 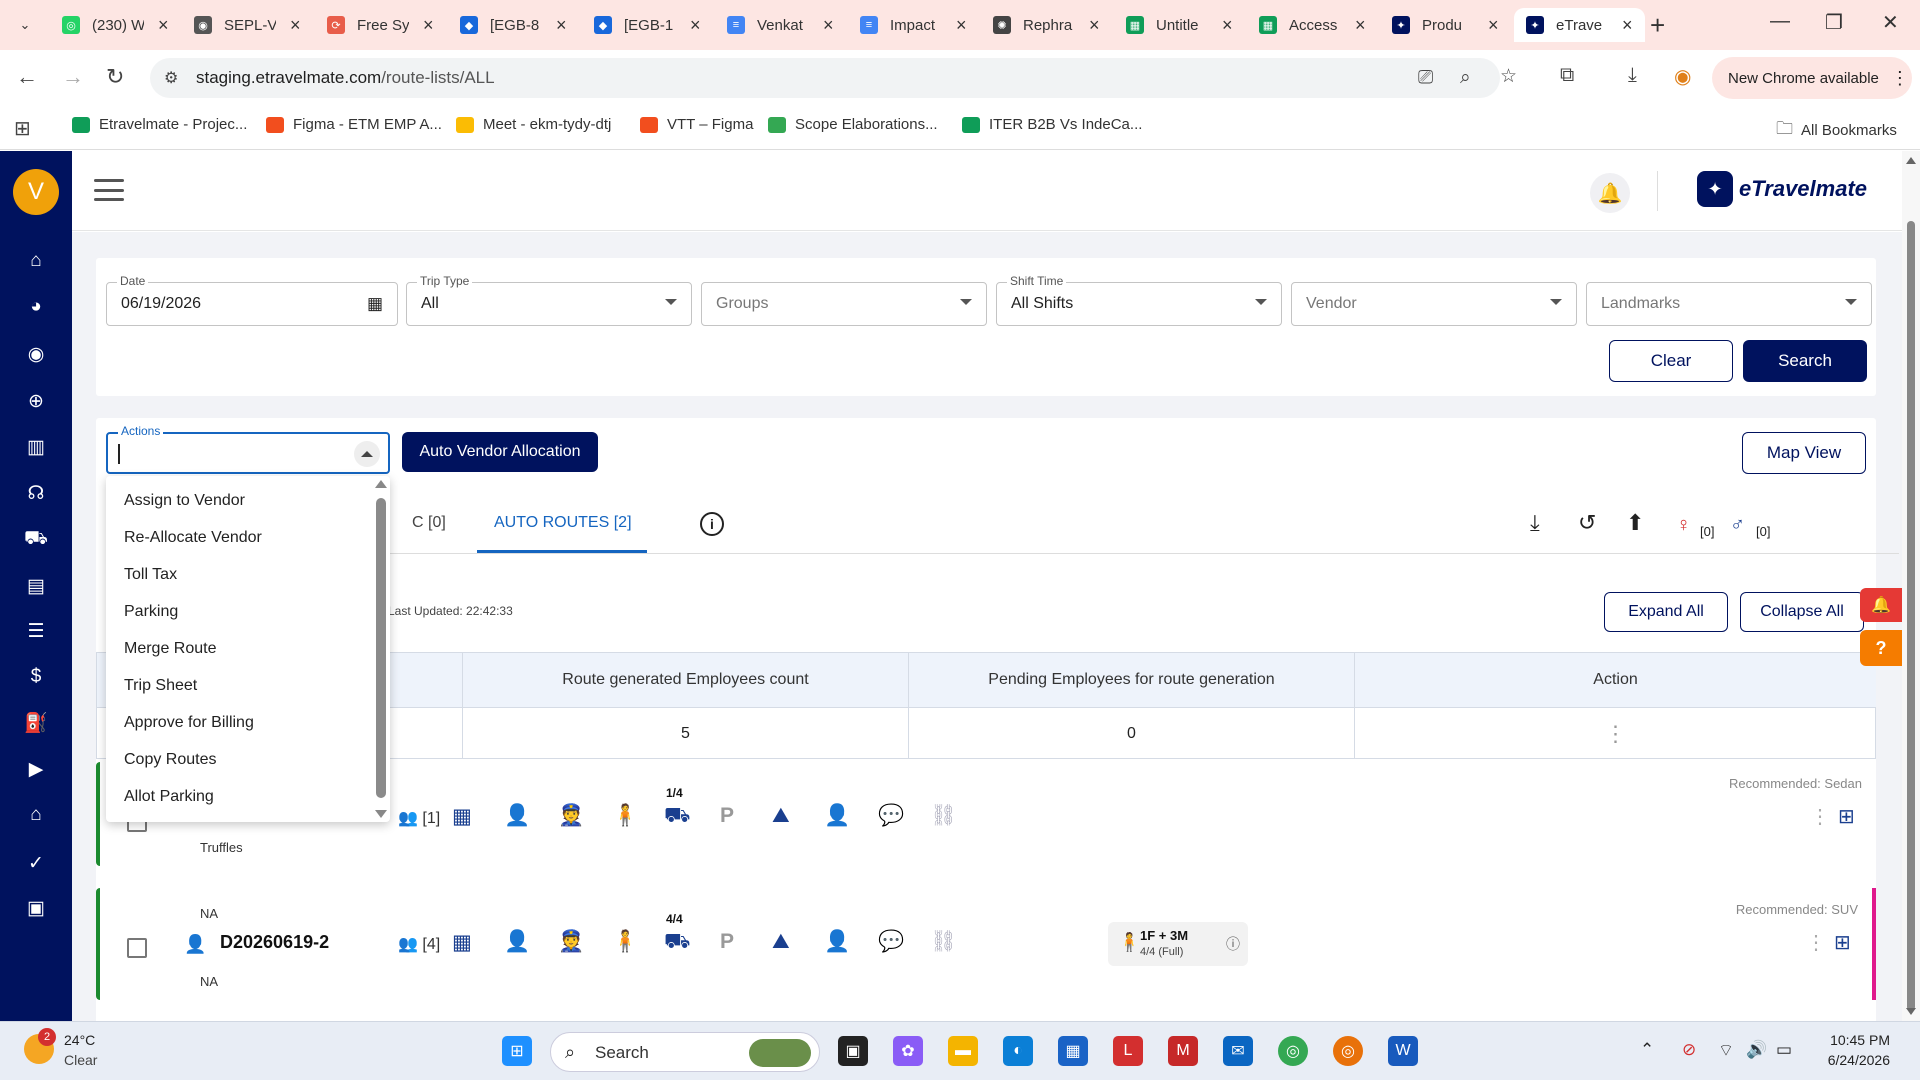 What do you see at coordinates (22, 128) in the screenshot?
I see `apps-grid-icon: ⊞` at bounding box center [22, 128].